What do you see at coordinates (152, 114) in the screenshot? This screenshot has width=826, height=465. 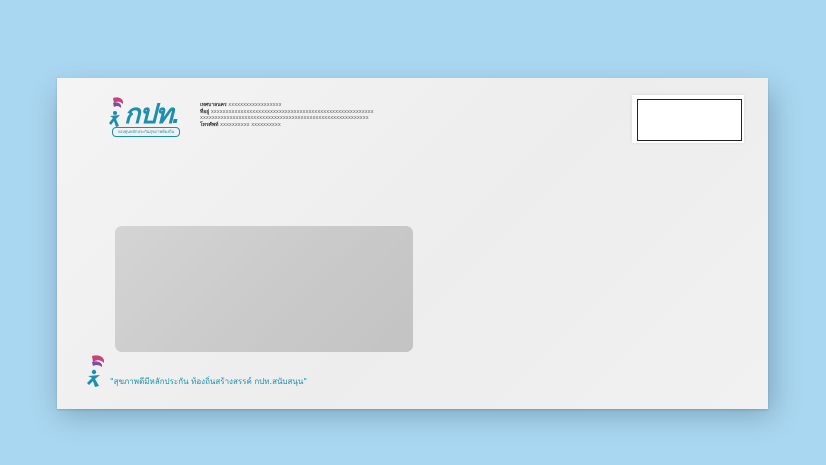 I see `logo-text: กปท.` at bounding box center [152, 114].